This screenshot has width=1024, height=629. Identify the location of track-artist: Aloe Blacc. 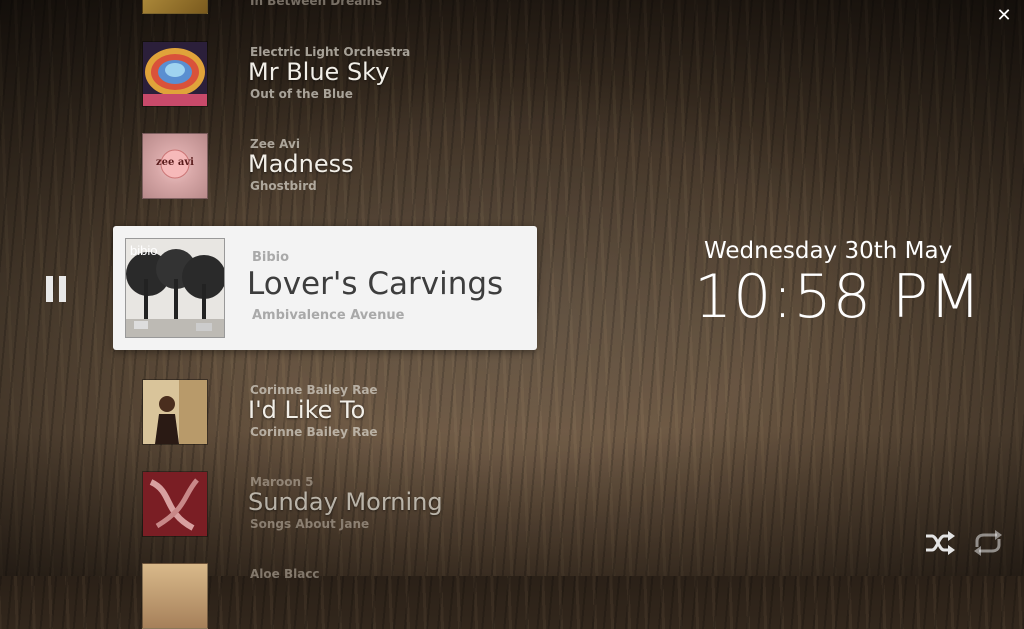
(285, 574).